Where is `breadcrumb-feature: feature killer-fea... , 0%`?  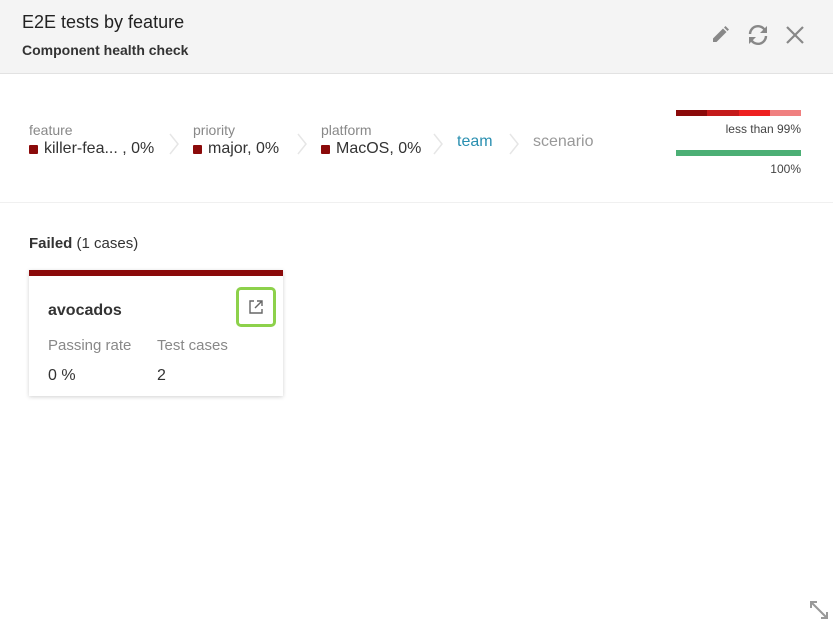 breadcrumb-feature: feature killer-fea... , 0% is located at coordinates (91, 140).